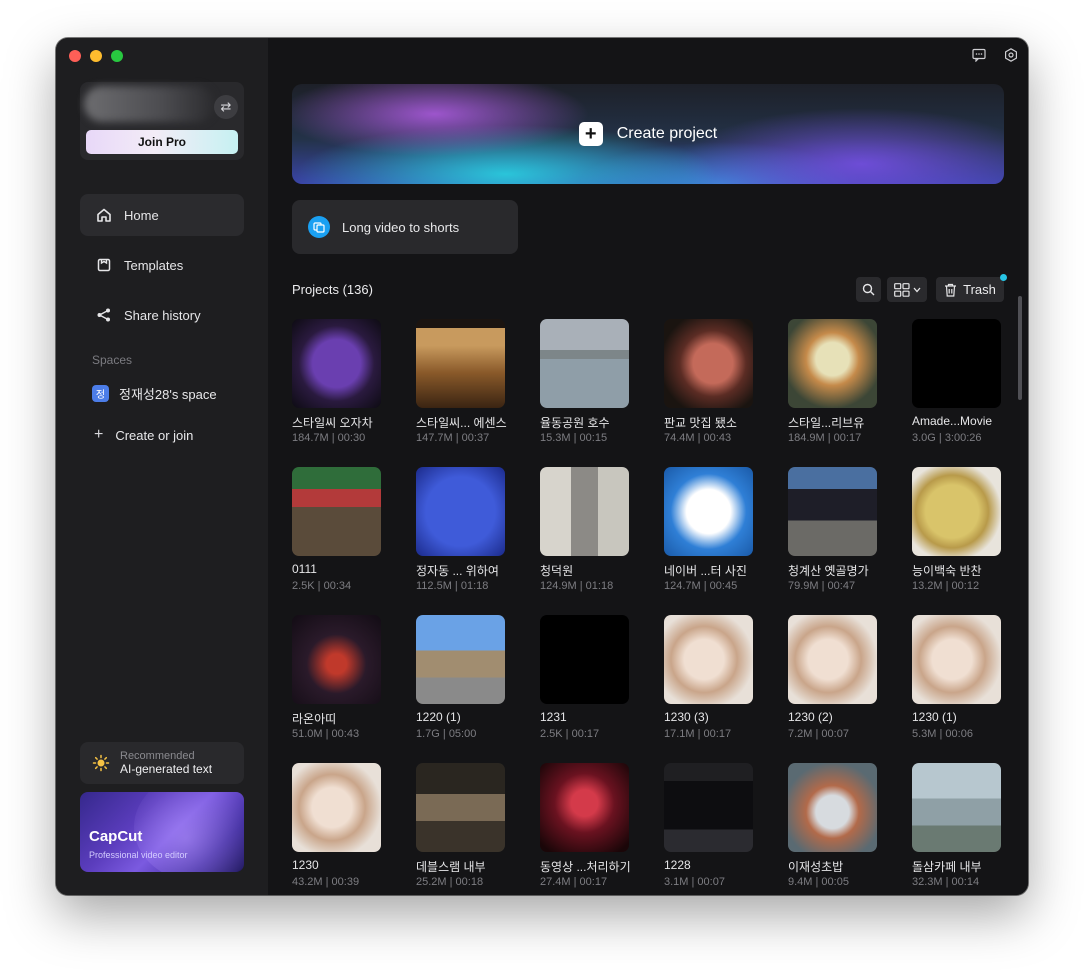 This screenshot has width=1084, height=970. I want to click on project-meta: 7.2M | 00:07, so click(818, 734).